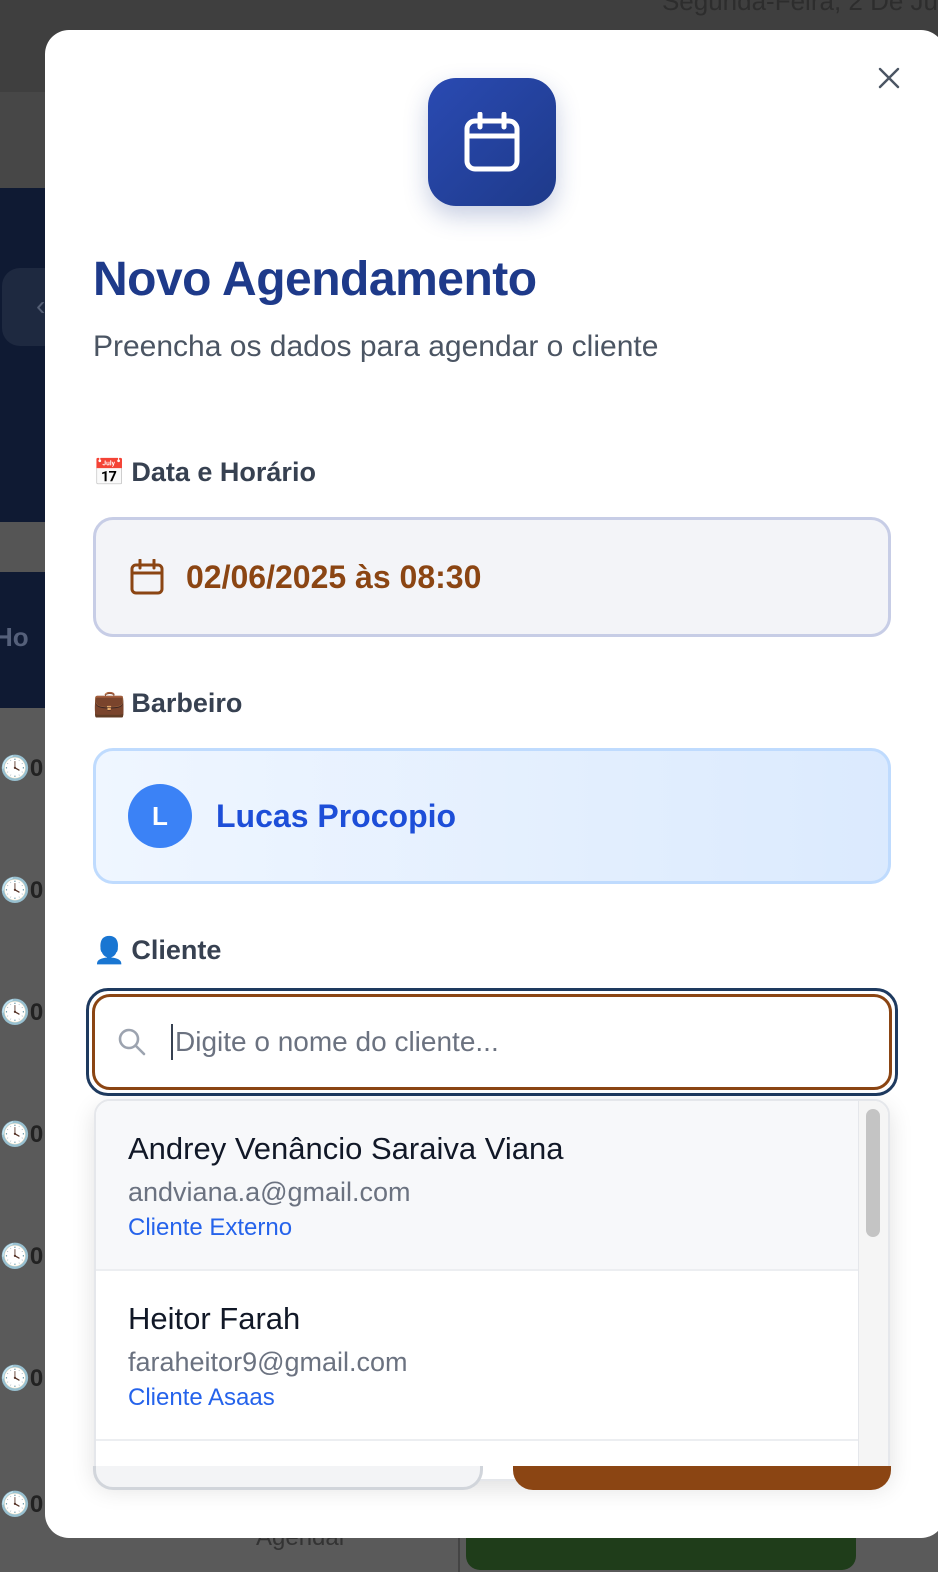  What do you see at coordinates (160, 816) in the screenshot?
I see `avatar: L` at bounding box center [160, 816].